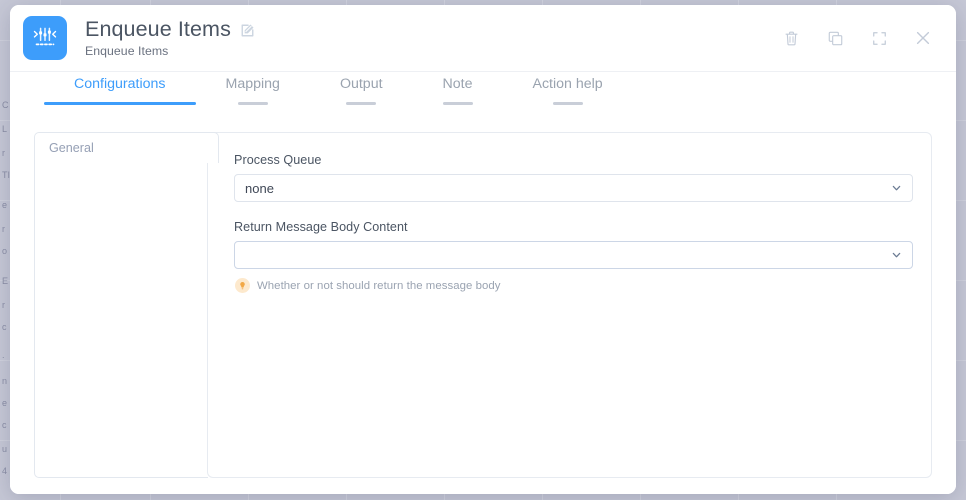 This screenshot has height=500, width=966. What do you see at coordinates (158, 28) in the screenshot?
I see `page-title: Enqueue Items` at bounding box center [158, 28].